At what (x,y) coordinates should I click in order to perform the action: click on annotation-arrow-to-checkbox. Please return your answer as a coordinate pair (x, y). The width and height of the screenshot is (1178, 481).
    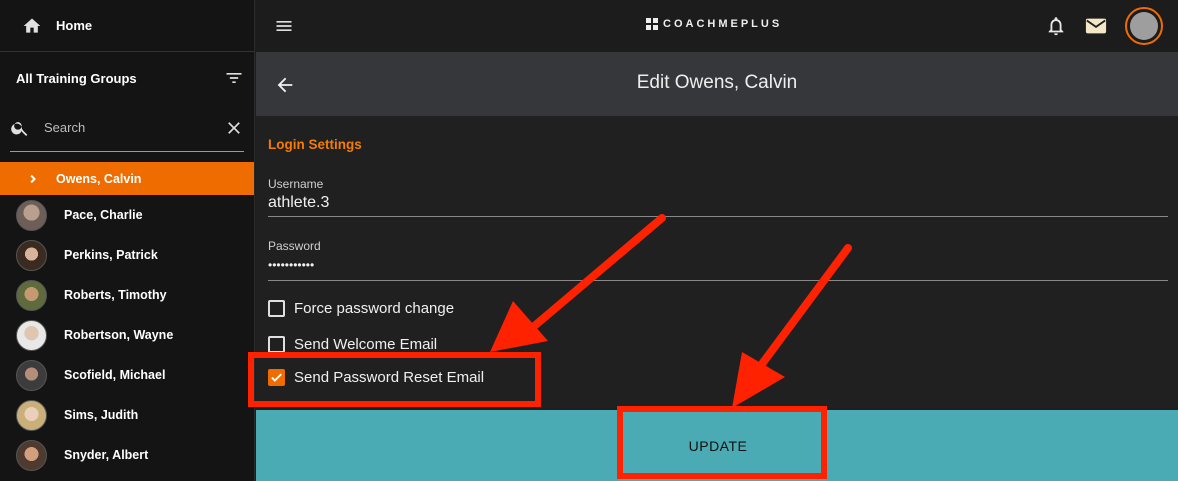
    Looking at the image, I should click on (578, 283).